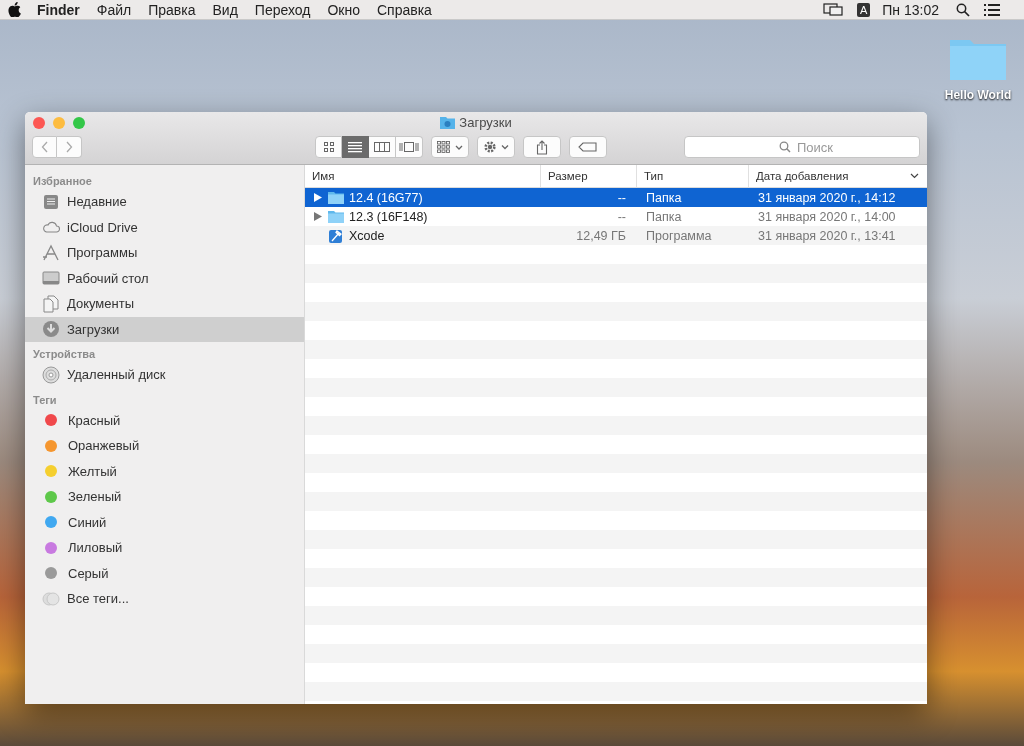  What do you see at coordinates (692, 176) in the screenshot?
I see `column-header: Тип` at bounding box center [692, 176].